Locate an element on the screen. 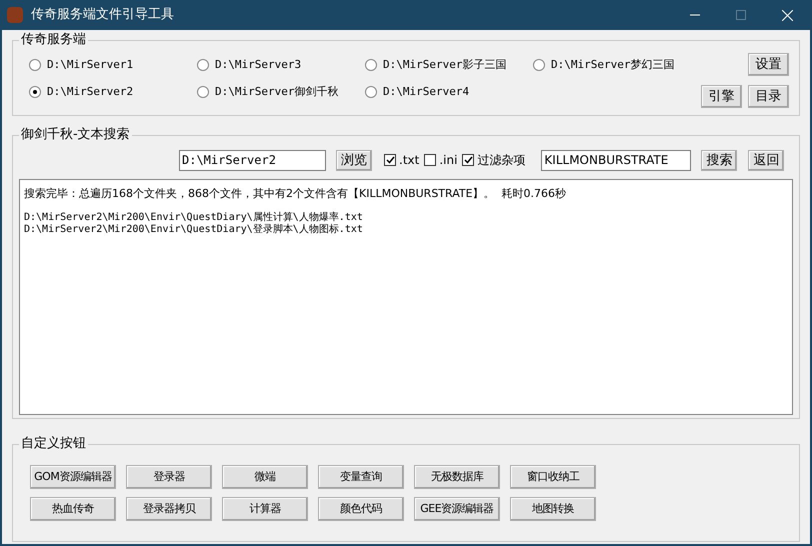 The width and height of the screenshot is (812, 546). custom-button: 计算器 is located at coordinates (265, 509).